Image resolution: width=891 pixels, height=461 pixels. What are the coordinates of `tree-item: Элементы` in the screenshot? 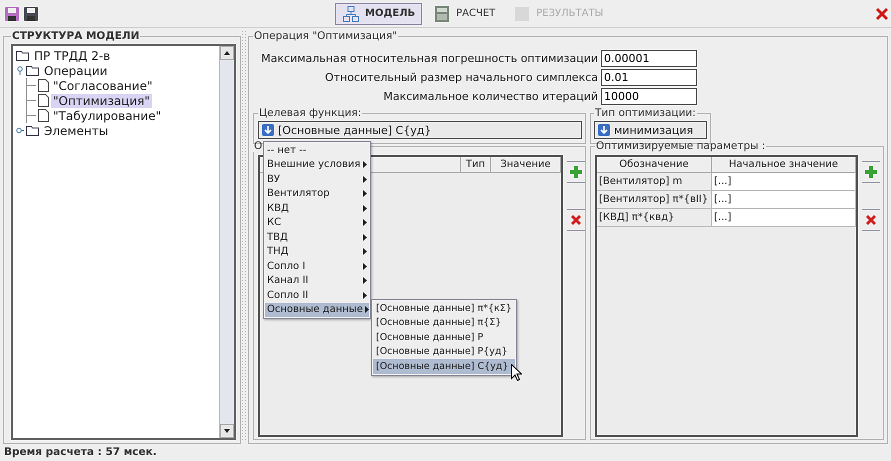 It's located at (76, 131).